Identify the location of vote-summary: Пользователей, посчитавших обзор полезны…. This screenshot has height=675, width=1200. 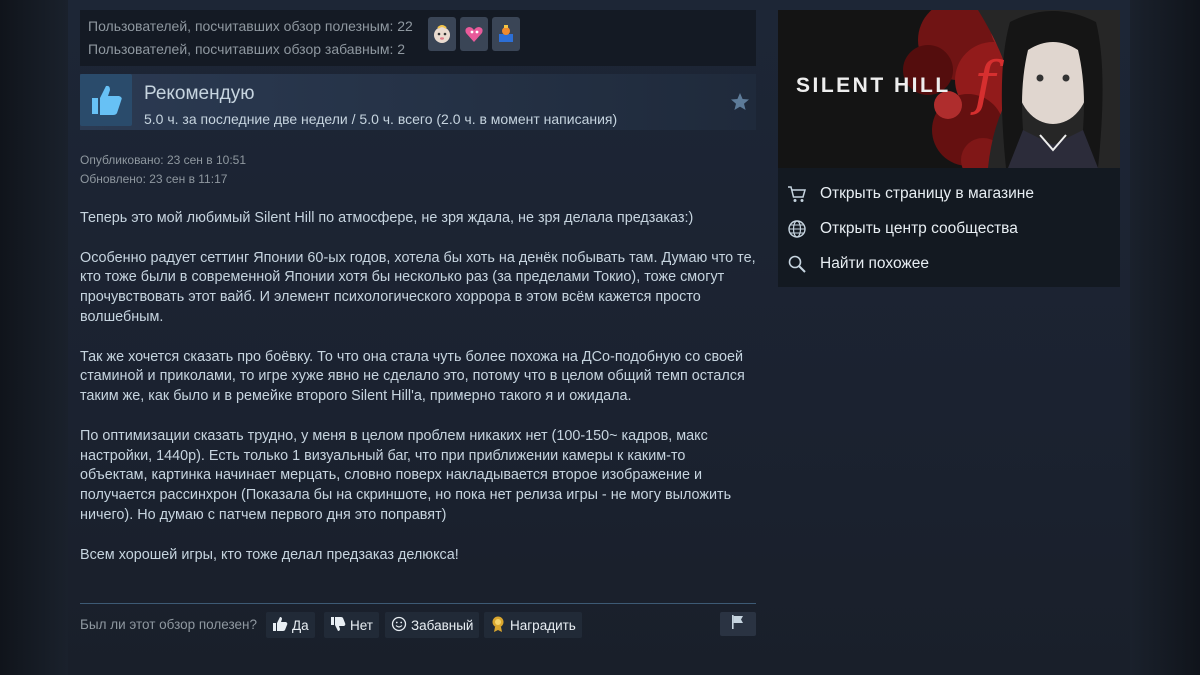
(418, 38).